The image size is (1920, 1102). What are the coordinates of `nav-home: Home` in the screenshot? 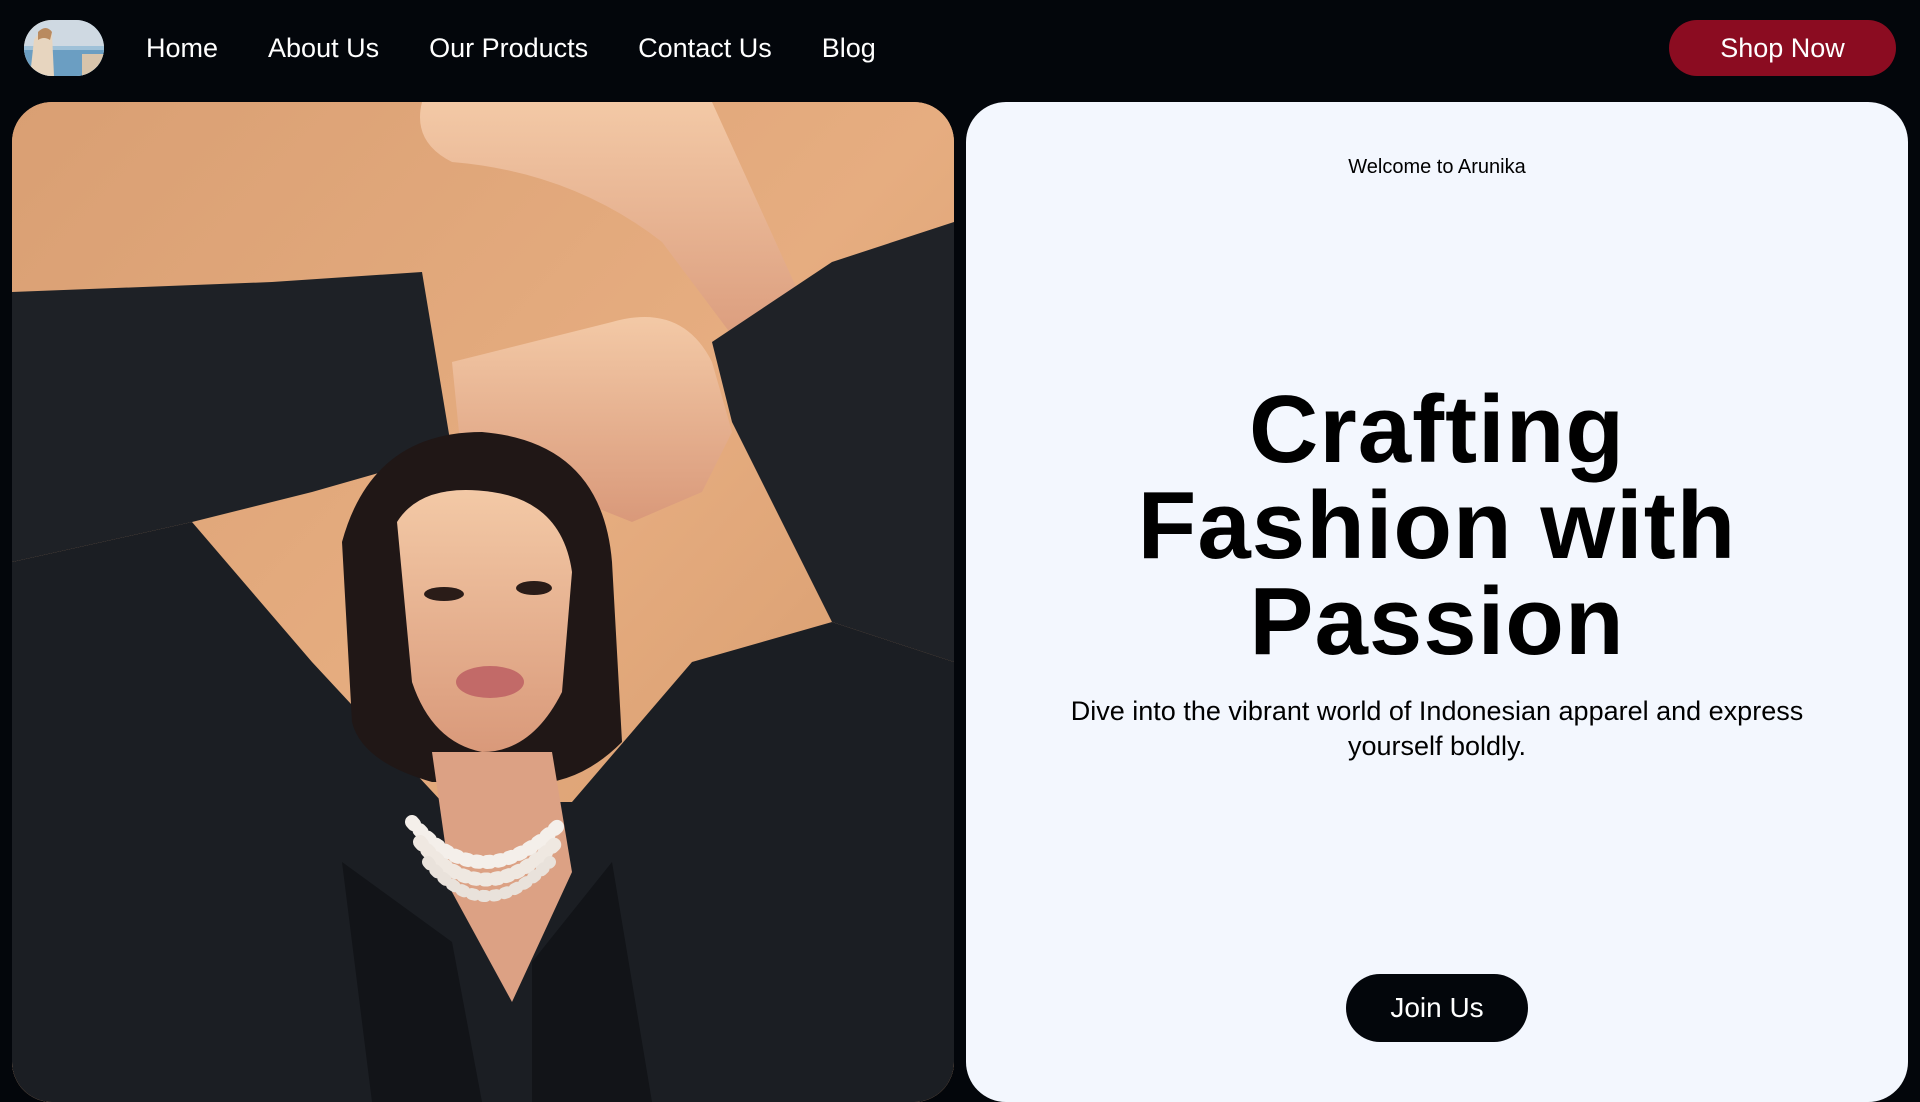 It's located at (182, 48).